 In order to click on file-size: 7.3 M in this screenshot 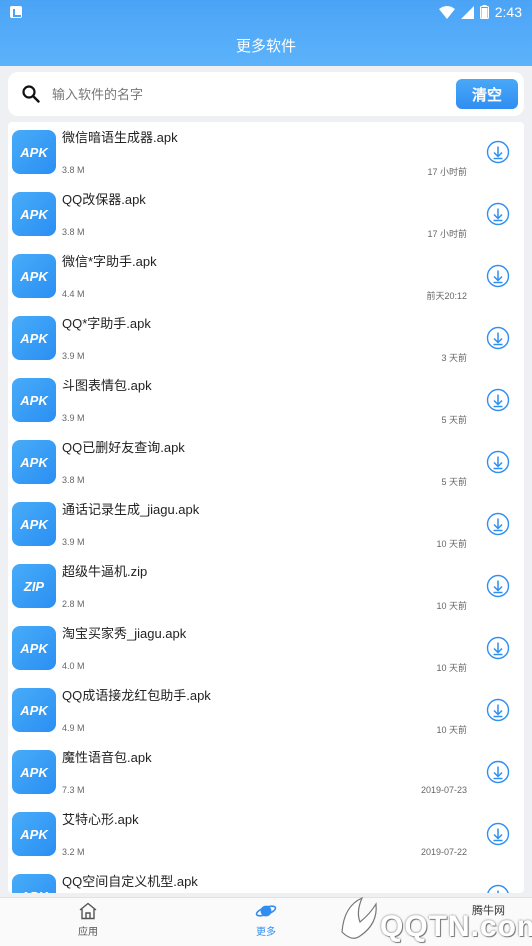, I will do `click(73, 790)`.